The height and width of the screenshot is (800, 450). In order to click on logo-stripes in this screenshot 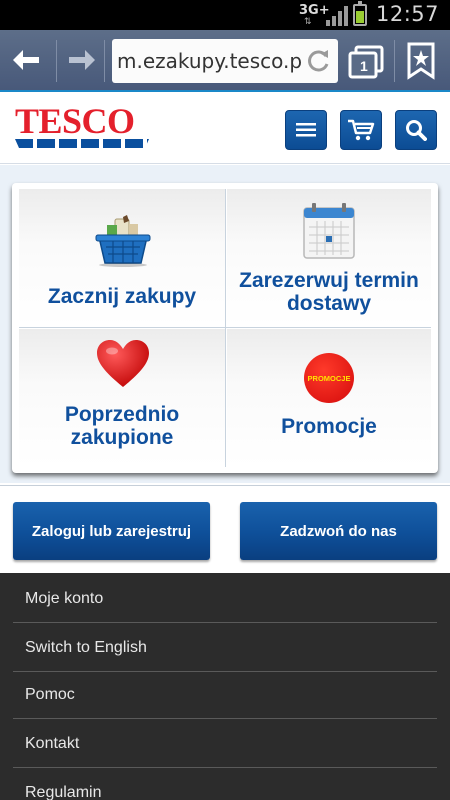, I will do `click(82, 143)`.